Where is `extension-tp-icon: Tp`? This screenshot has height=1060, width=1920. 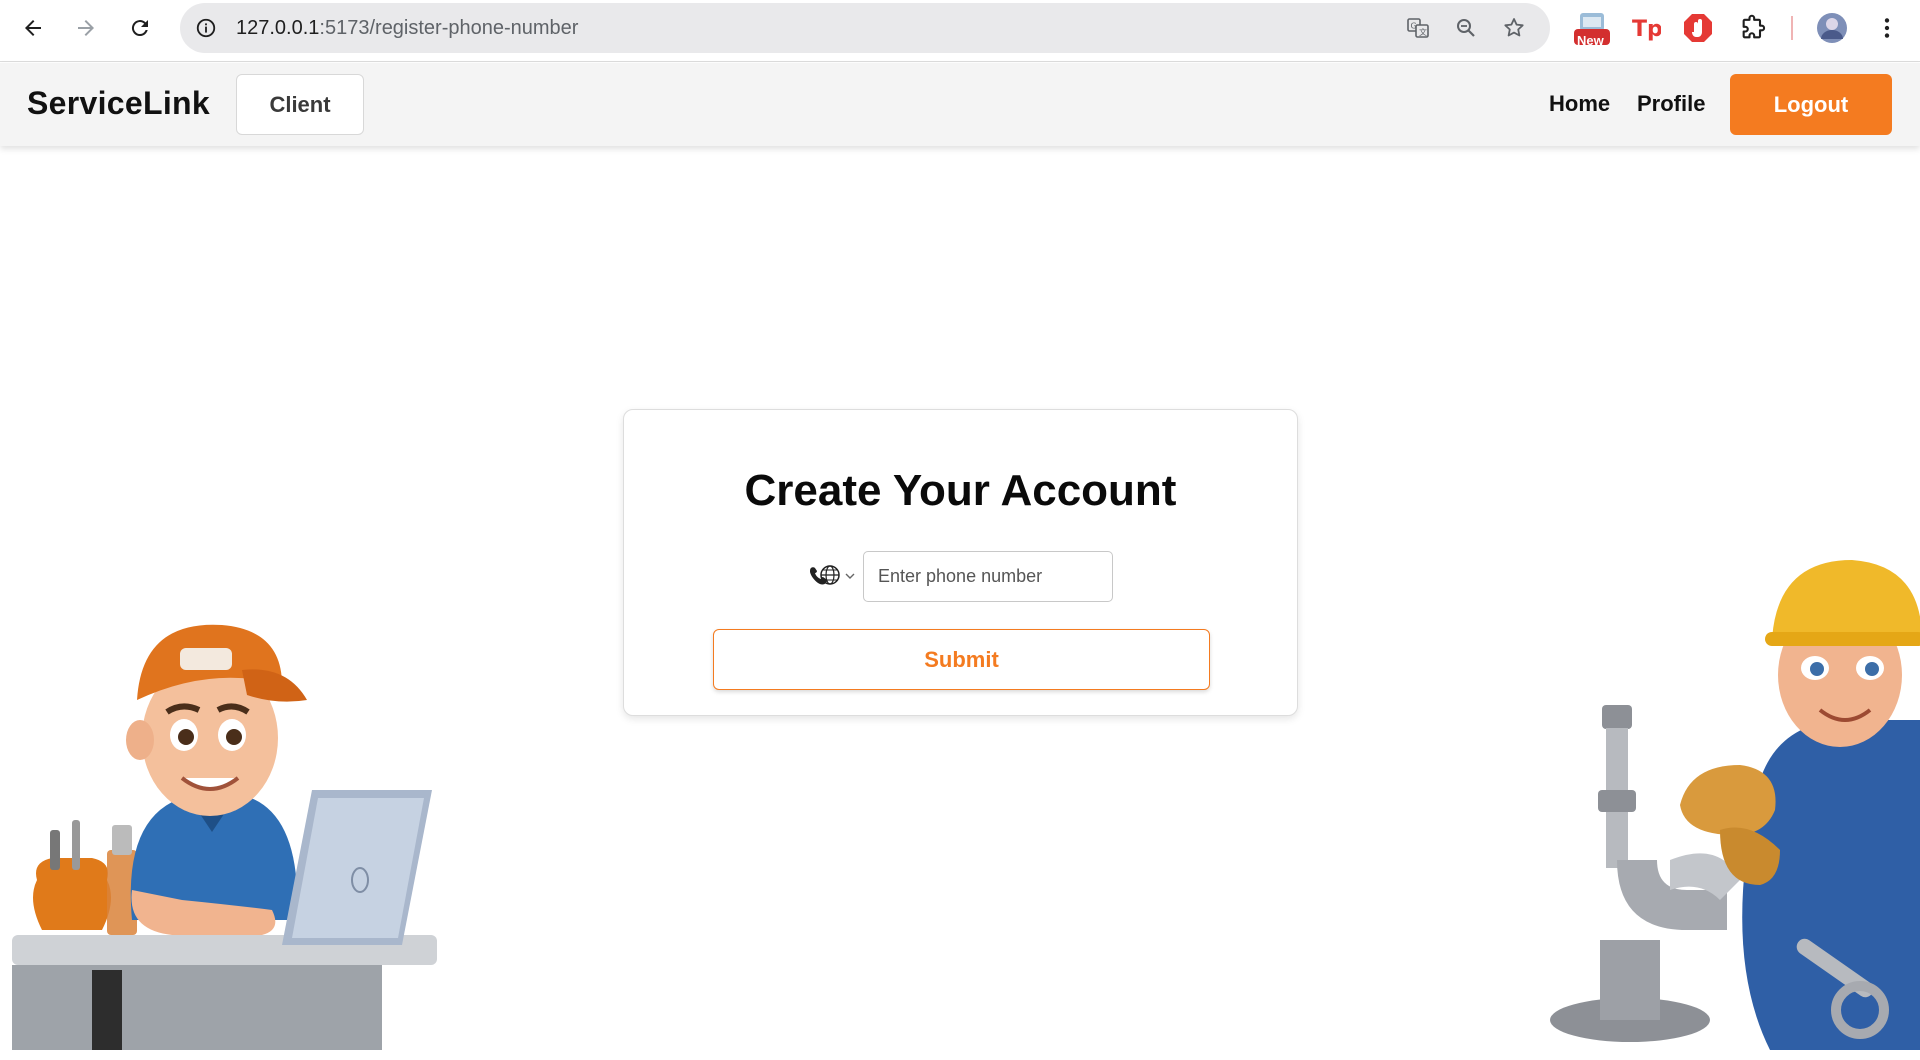
extension-tp-icon: Tp is located at coordinates (1644, 28).